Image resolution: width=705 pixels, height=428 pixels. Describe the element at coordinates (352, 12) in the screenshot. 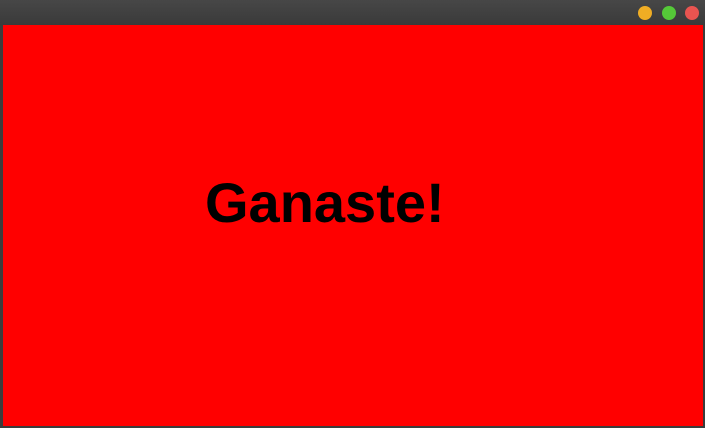

I see `title-bar` at that location.